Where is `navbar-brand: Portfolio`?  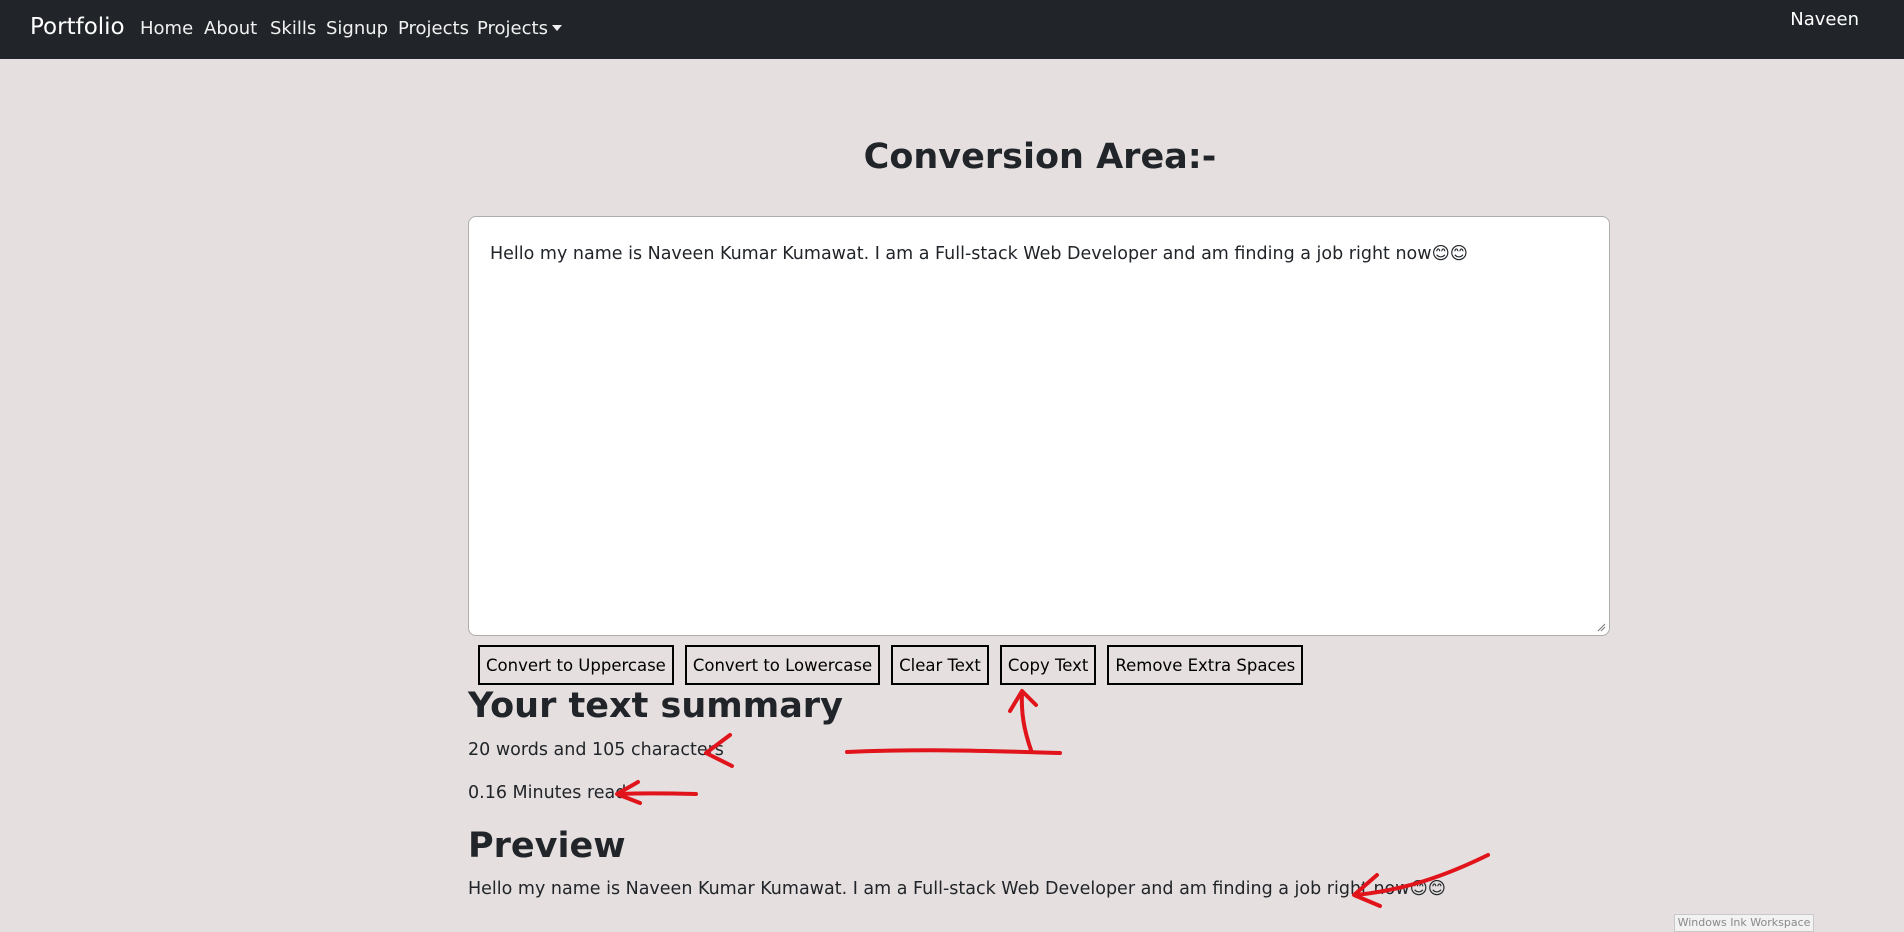
navbar-brand: Portfolio is located at coordinates (77, 27).